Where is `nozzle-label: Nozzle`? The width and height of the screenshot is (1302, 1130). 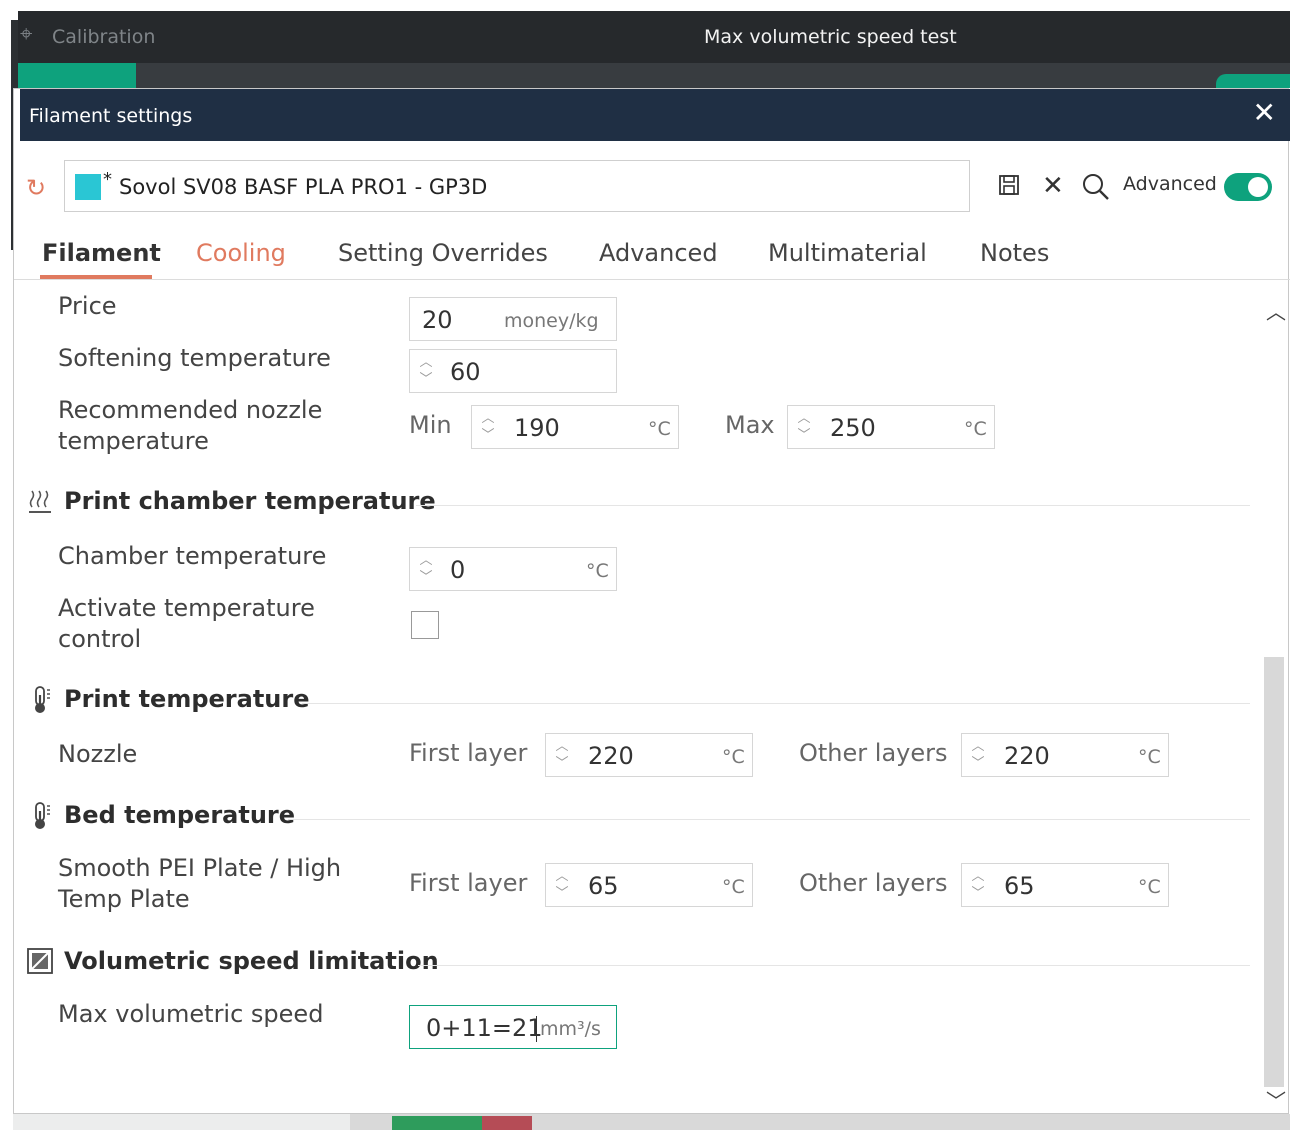 nozzle-label: Nozzle is located at coordinates (98, 754).